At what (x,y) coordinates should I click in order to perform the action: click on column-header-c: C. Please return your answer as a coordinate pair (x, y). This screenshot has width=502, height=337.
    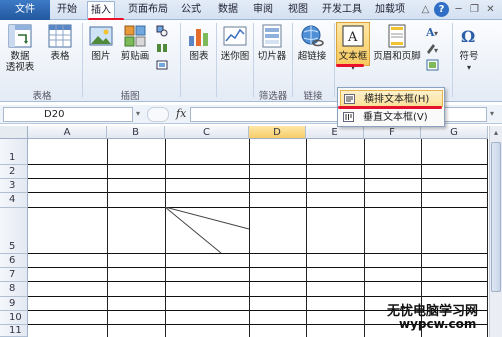
    Looking at the image, I should click on (207, 132).